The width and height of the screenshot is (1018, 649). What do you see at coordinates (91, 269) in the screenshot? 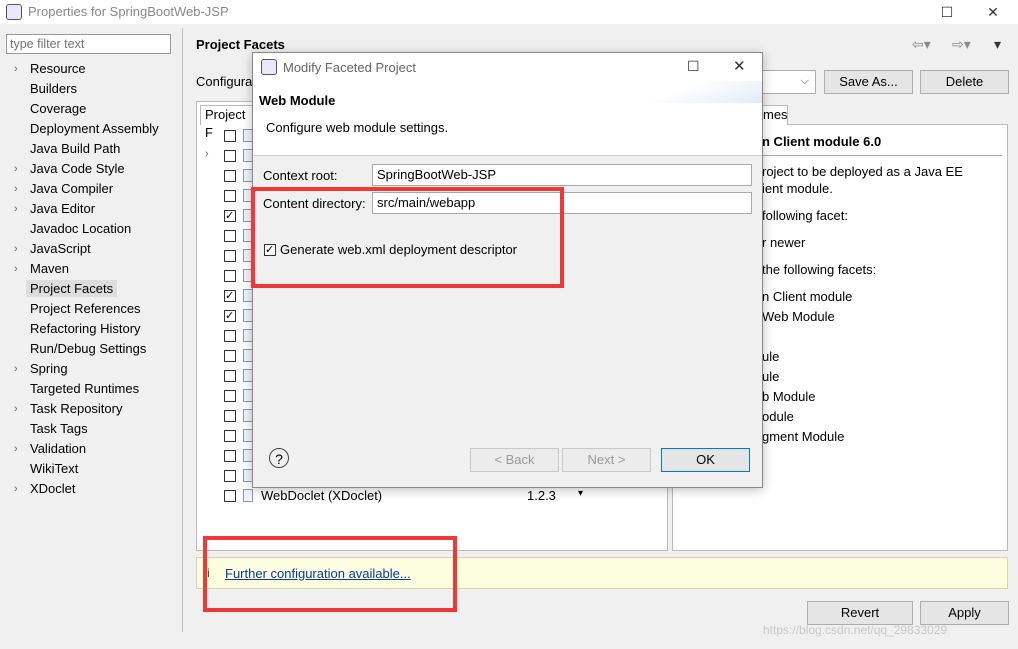
I see `tree-item: › Maven` at bounding box center [91, 269].